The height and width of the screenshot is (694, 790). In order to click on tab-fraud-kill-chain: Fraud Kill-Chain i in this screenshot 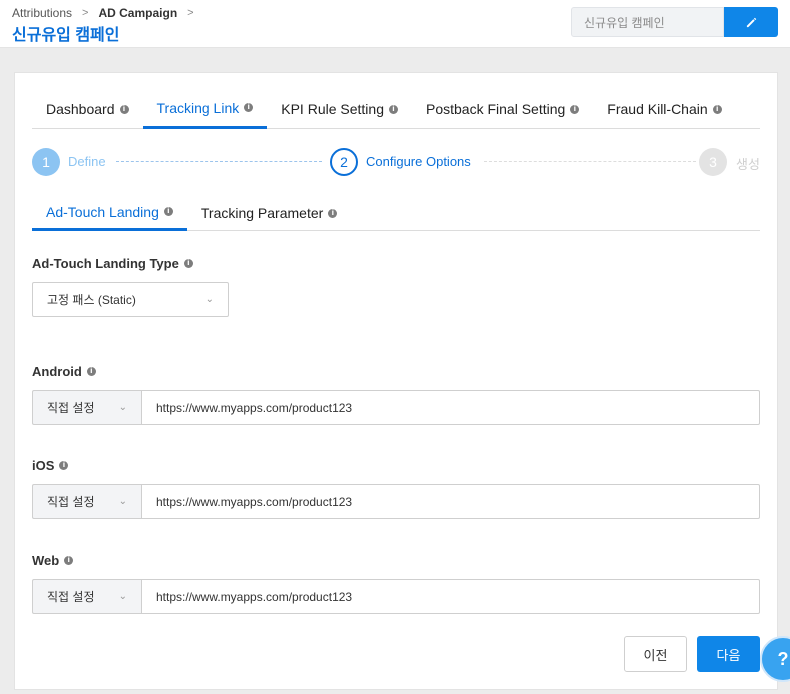, I will do `click(664, 109)`.